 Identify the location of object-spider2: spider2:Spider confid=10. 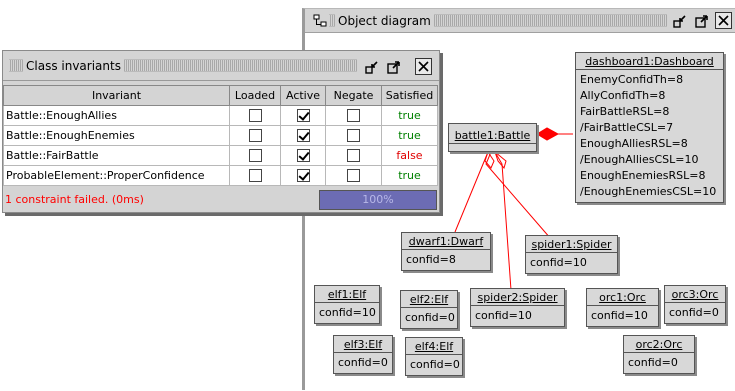
(517, 307).